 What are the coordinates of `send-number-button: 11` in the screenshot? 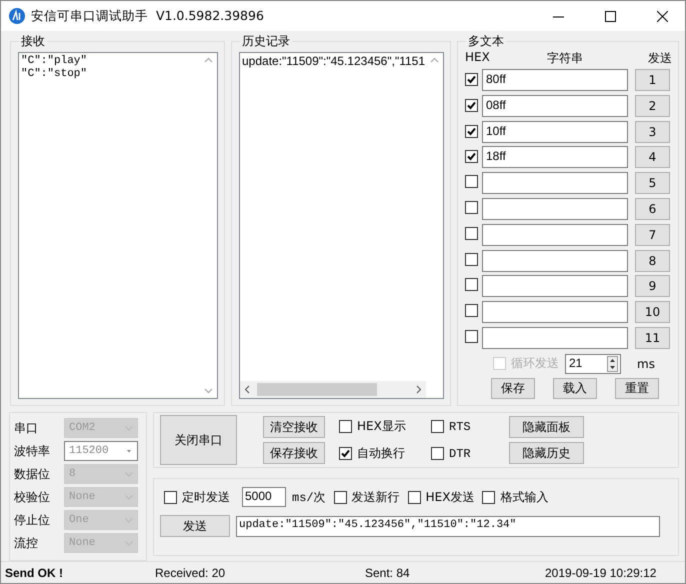 It's located at (652, 338).